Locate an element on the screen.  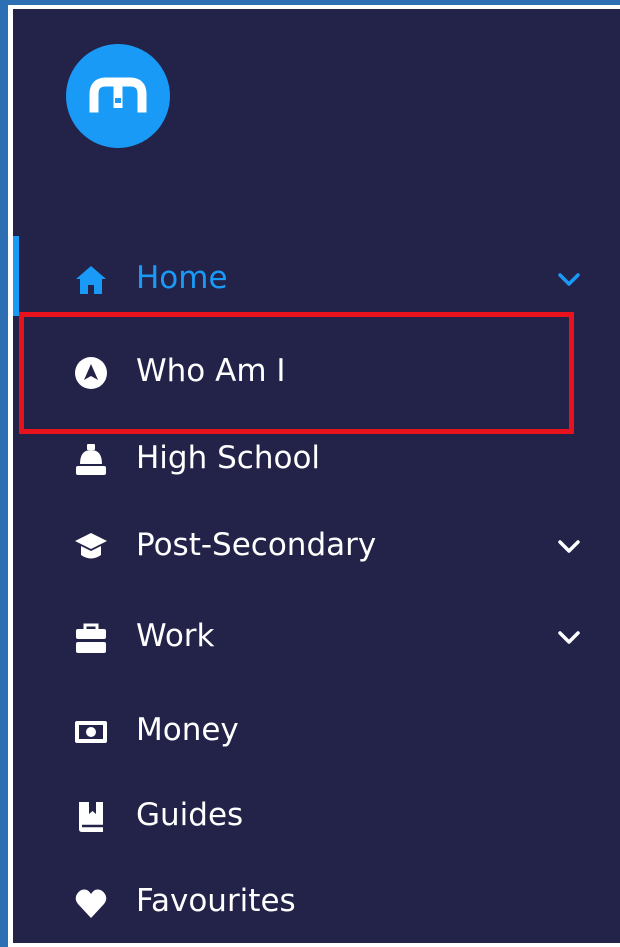
nav-item-work: Work is located at coordinates (316, 637).